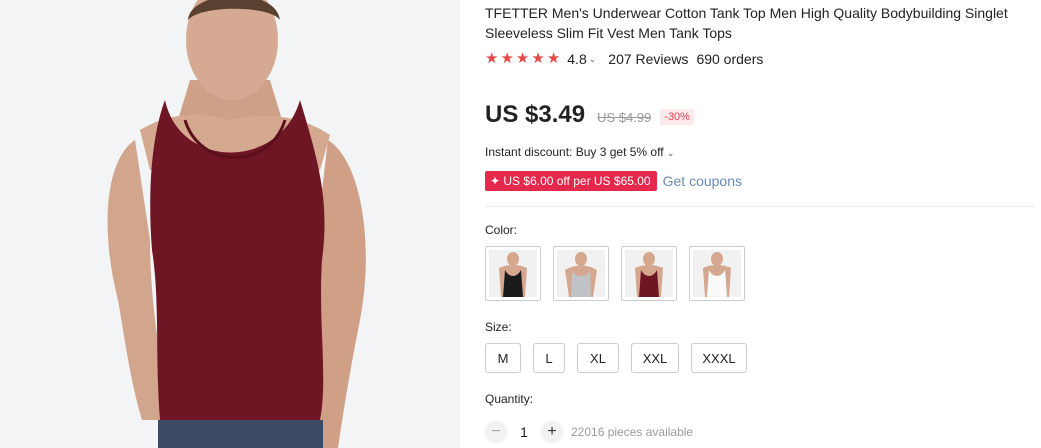  What do you see at coordinates (624, 117) in the screenshot?
I see `original-price: US $4.99` at bounding box center [624, 117].